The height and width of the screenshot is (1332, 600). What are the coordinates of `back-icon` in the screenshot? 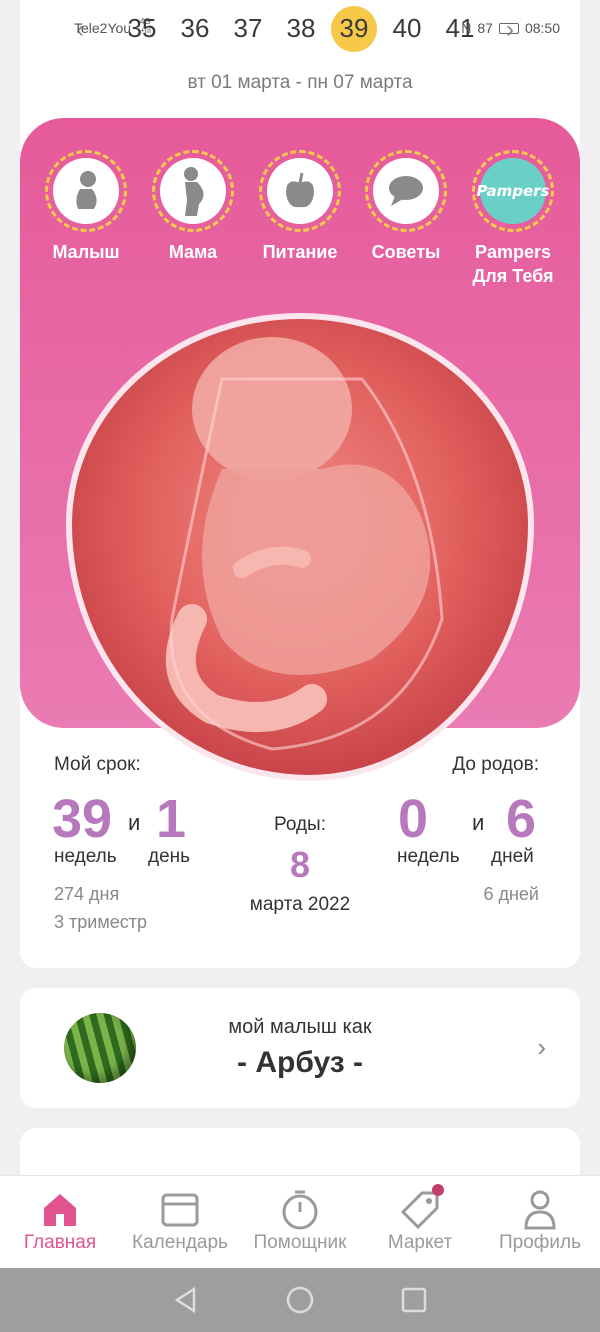 It's located at (186, 1300).